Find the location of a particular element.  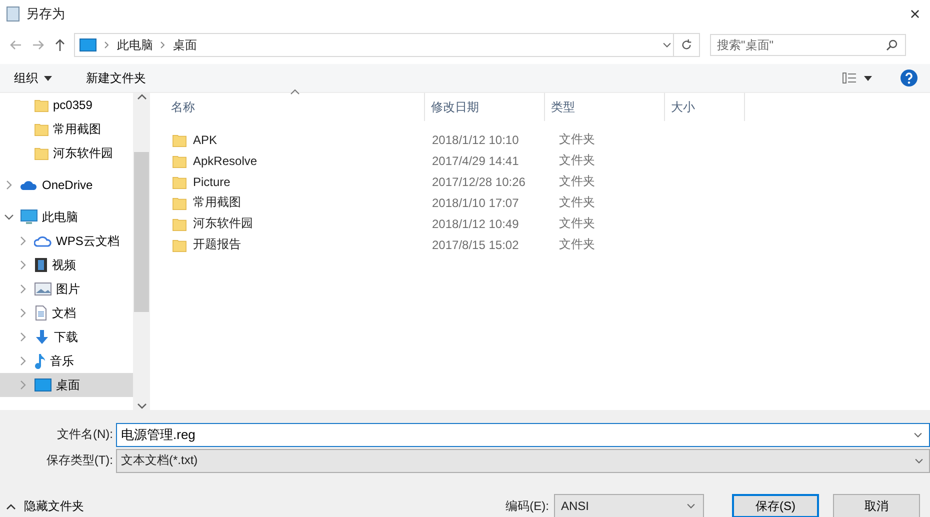

film-icon is located at coordinates (41, 265).